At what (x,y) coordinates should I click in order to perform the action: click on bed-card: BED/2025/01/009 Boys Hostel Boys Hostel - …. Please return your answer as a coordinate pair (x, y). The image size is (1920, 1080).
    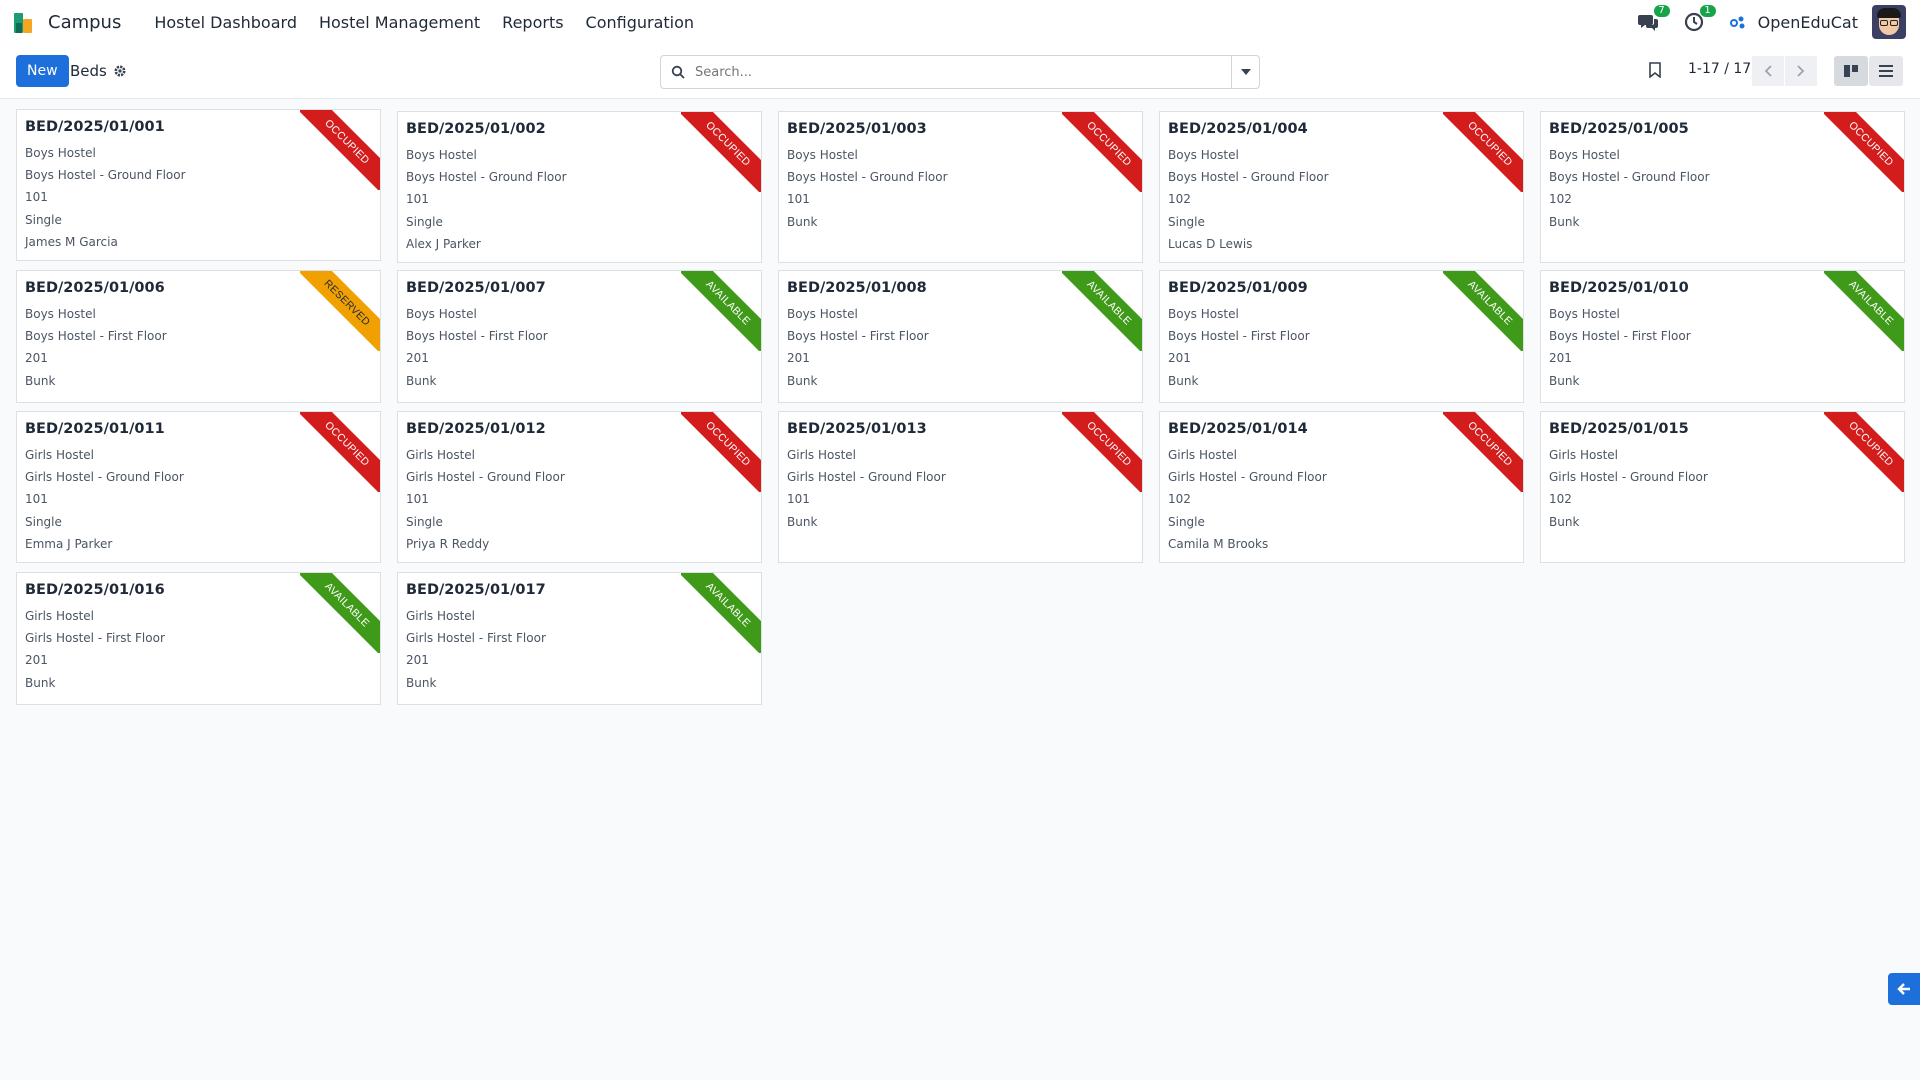
    Looking at the image, I should click on (1341, 336).